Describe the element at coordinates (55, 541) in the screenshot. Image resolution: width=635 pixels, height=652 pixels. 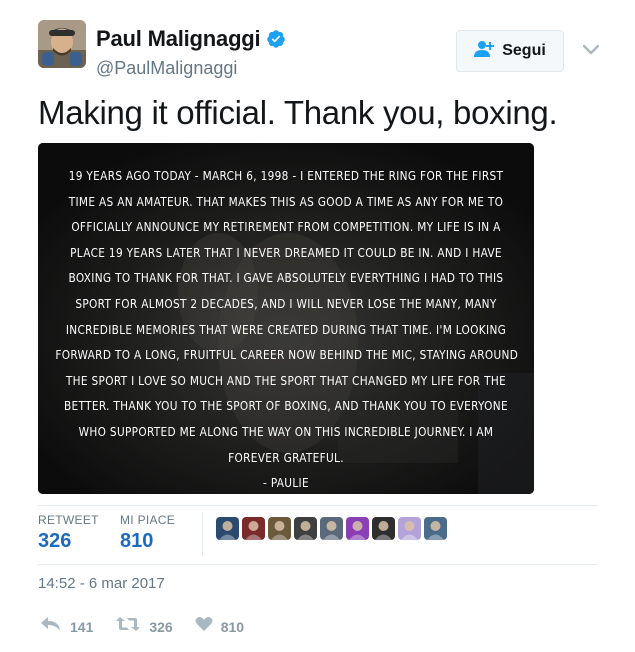
I see `retweet-stat-count: 326` at that location.